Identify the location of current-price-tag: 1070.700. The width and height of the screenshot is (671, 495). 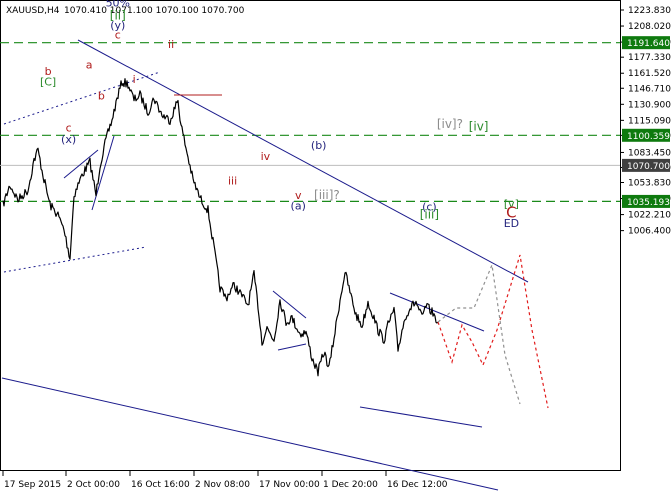
(646, 165).